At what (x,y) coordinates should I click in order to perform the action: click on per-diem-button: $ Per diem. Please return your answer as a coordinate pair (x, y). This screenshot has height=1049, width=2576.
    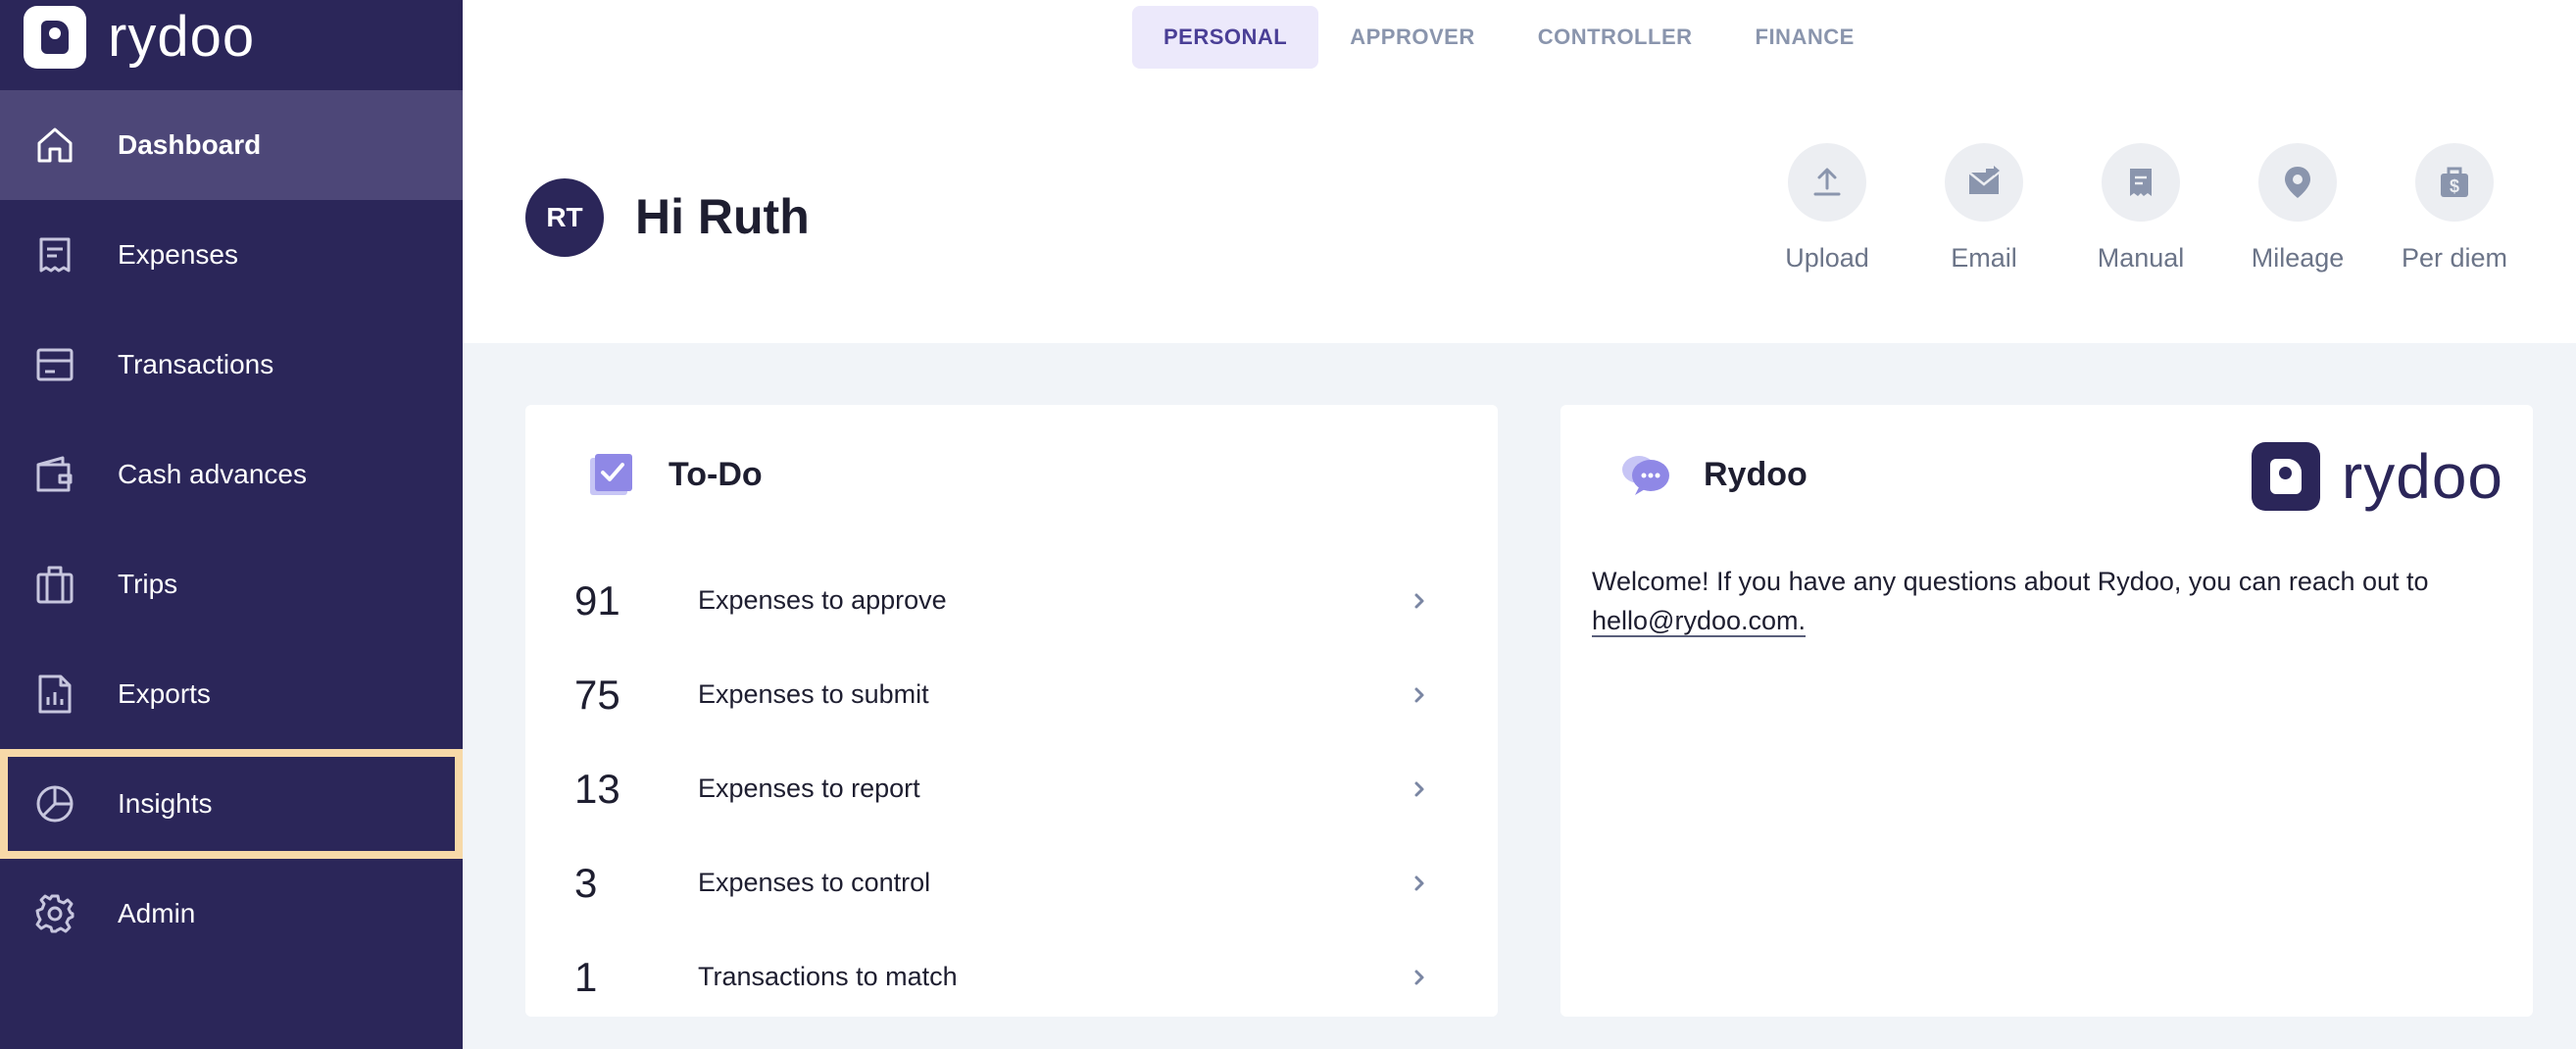
    Looking at the image, I should click on (2454, 208).